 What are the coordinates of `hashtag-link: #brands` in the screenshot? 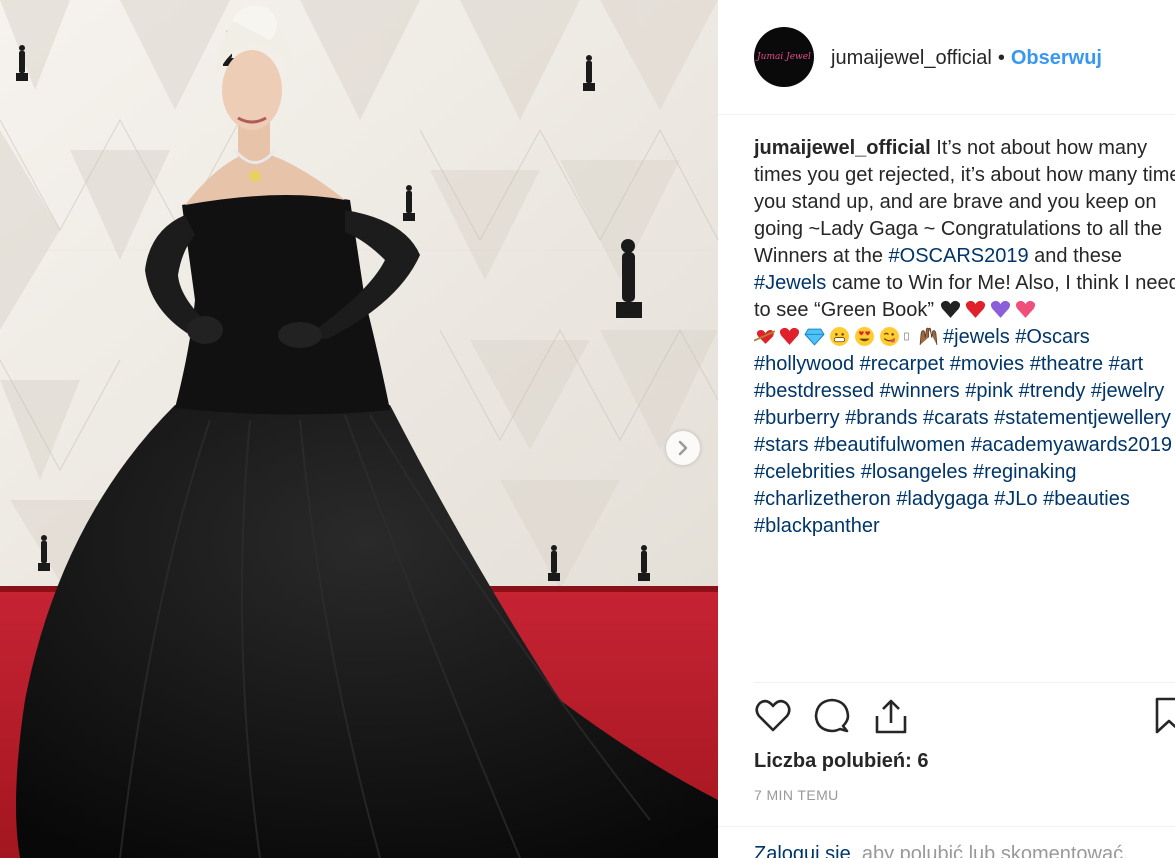 It's located at (881, 418).